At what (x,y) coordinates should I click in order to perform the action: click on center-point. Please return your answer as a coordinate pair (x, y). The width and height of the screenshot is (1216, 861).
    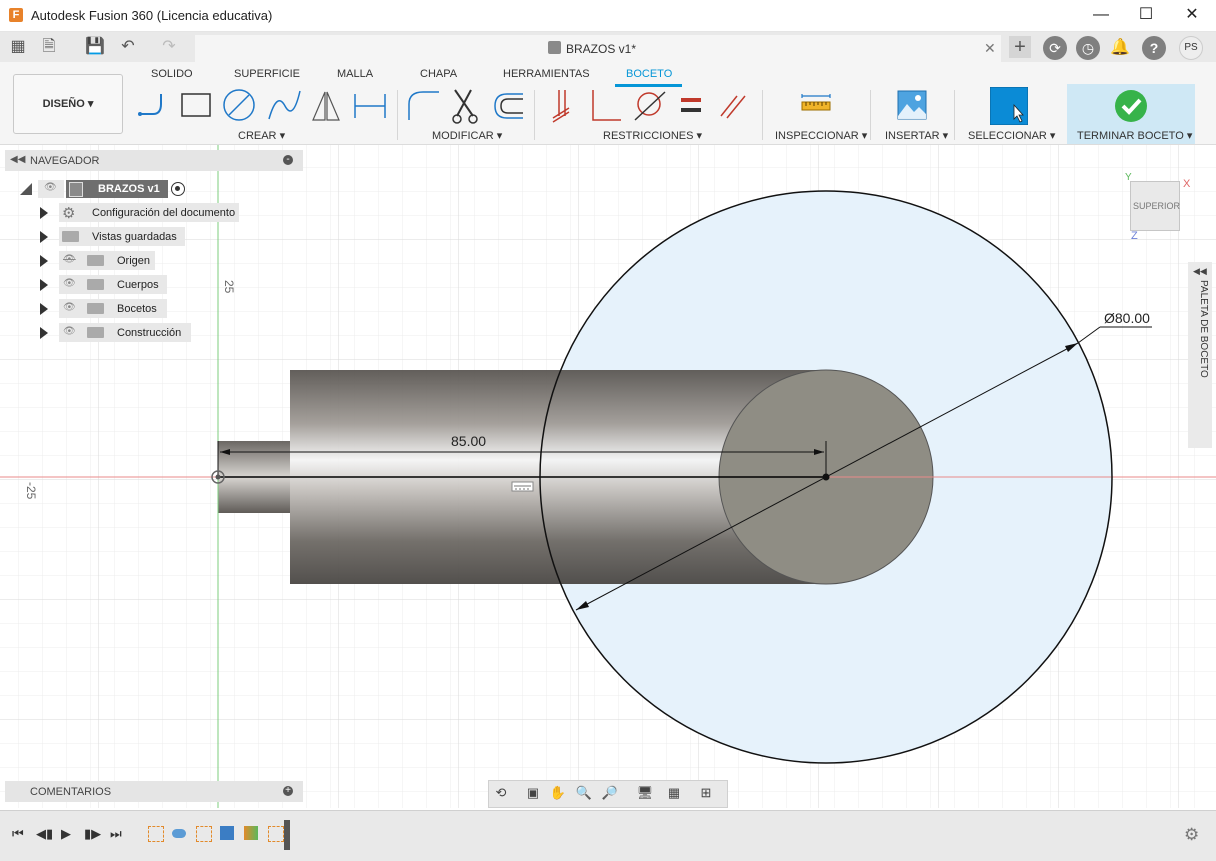
    Looking at the image, I should click on (826, 477).